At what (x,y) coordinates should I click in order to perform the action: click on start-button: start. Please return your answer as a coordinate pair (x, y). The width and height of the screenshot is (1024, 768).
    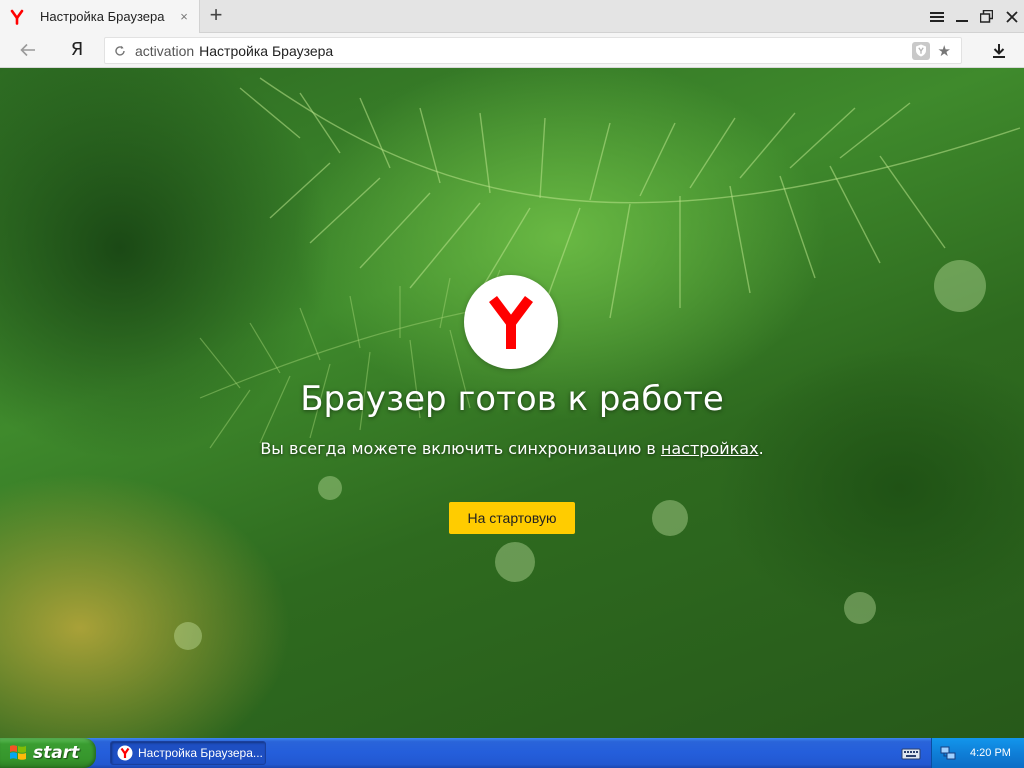
    Looking at the image, I should click on (48, 753).